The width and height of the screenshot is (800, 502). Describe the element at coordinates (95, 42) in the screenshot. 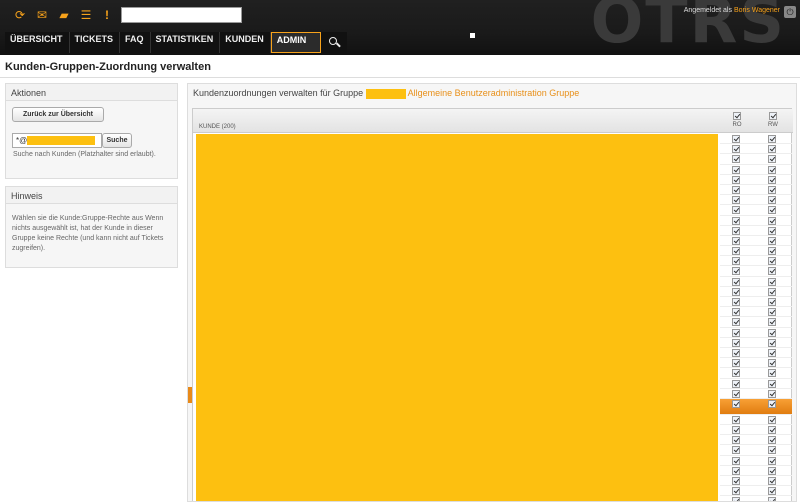

I see `nav-item-tickets: TICKETS` at that location.